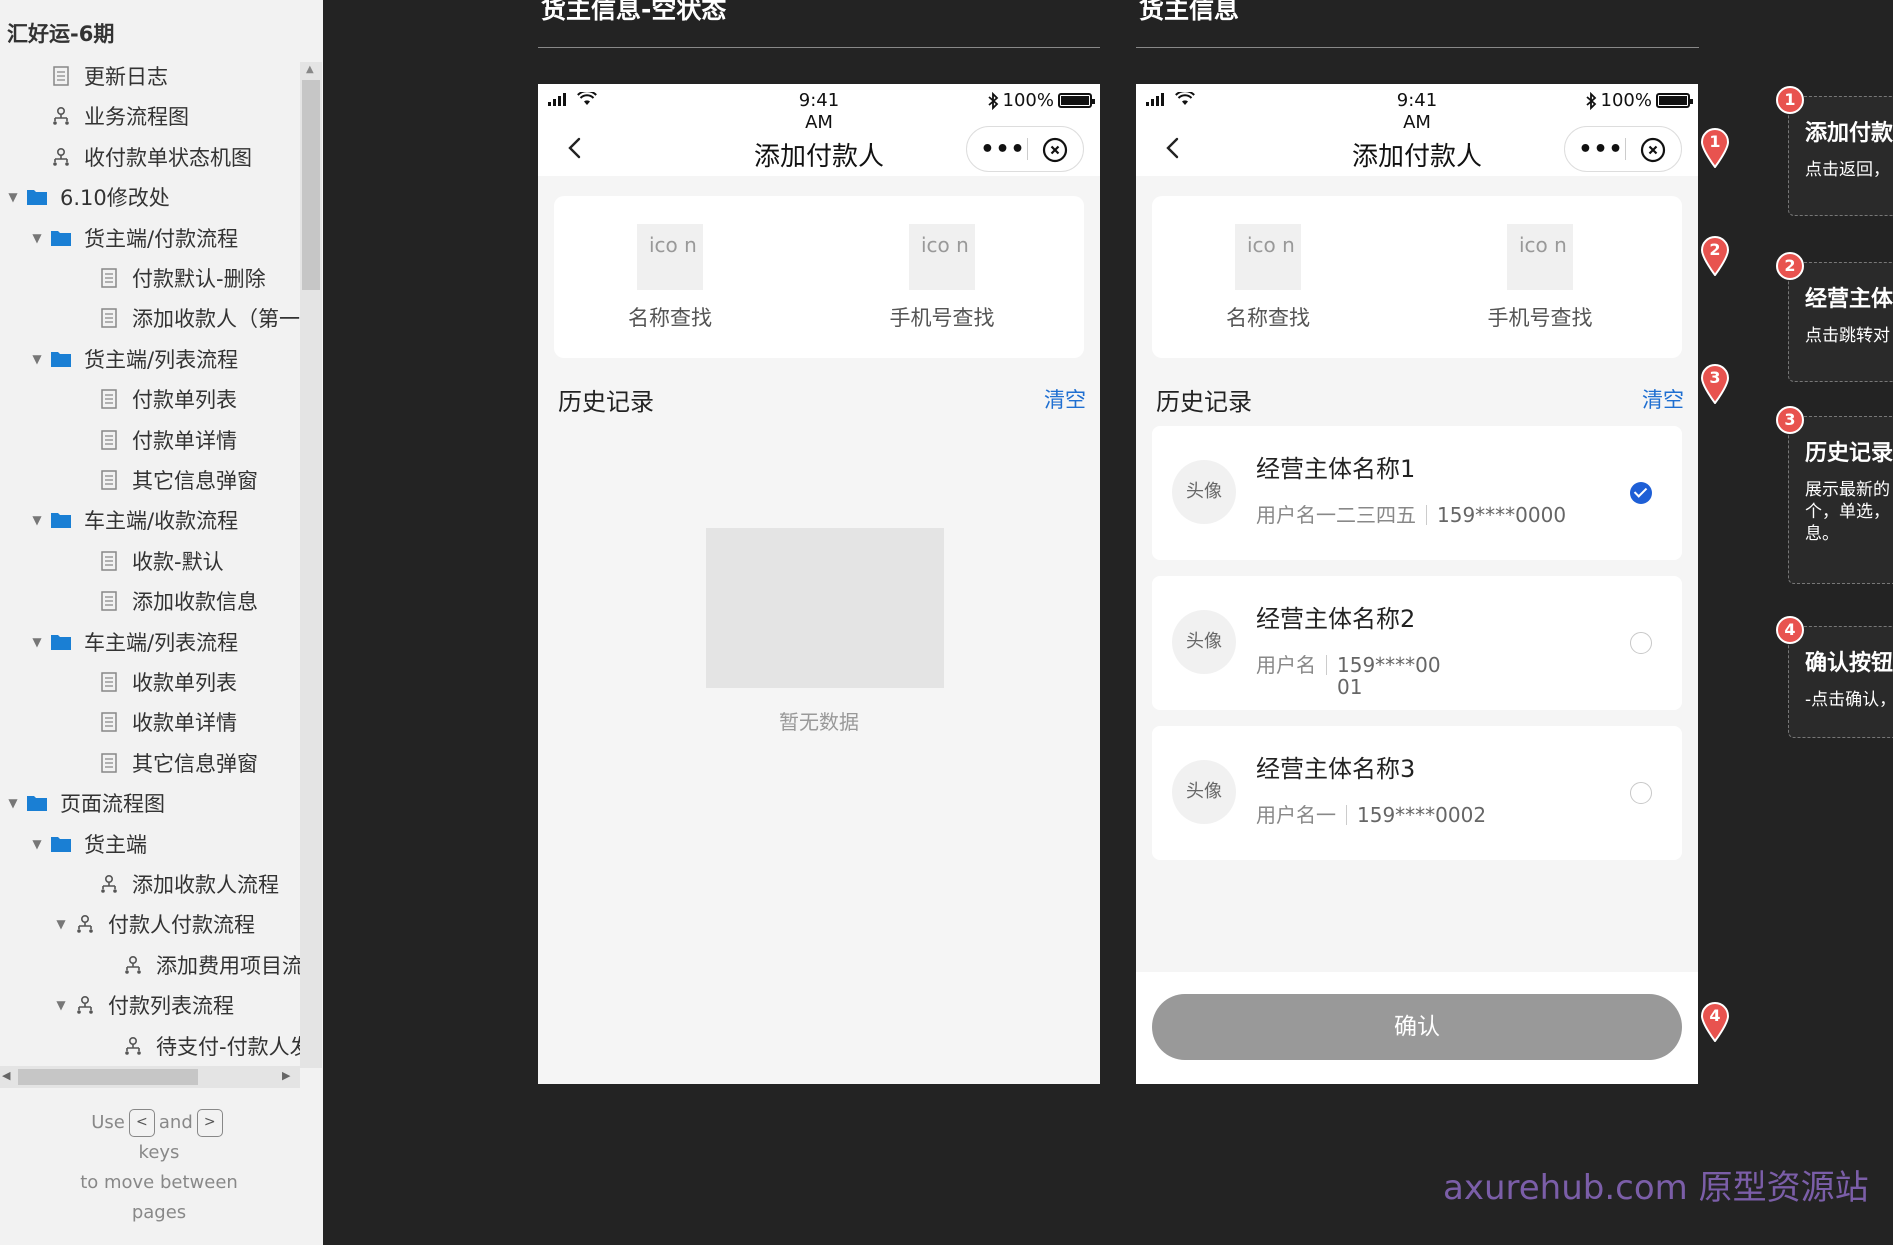 Image resolution: width=1893 pixels, height=1245 pixels. I want to click on empty-state-image, so click(825, 608).